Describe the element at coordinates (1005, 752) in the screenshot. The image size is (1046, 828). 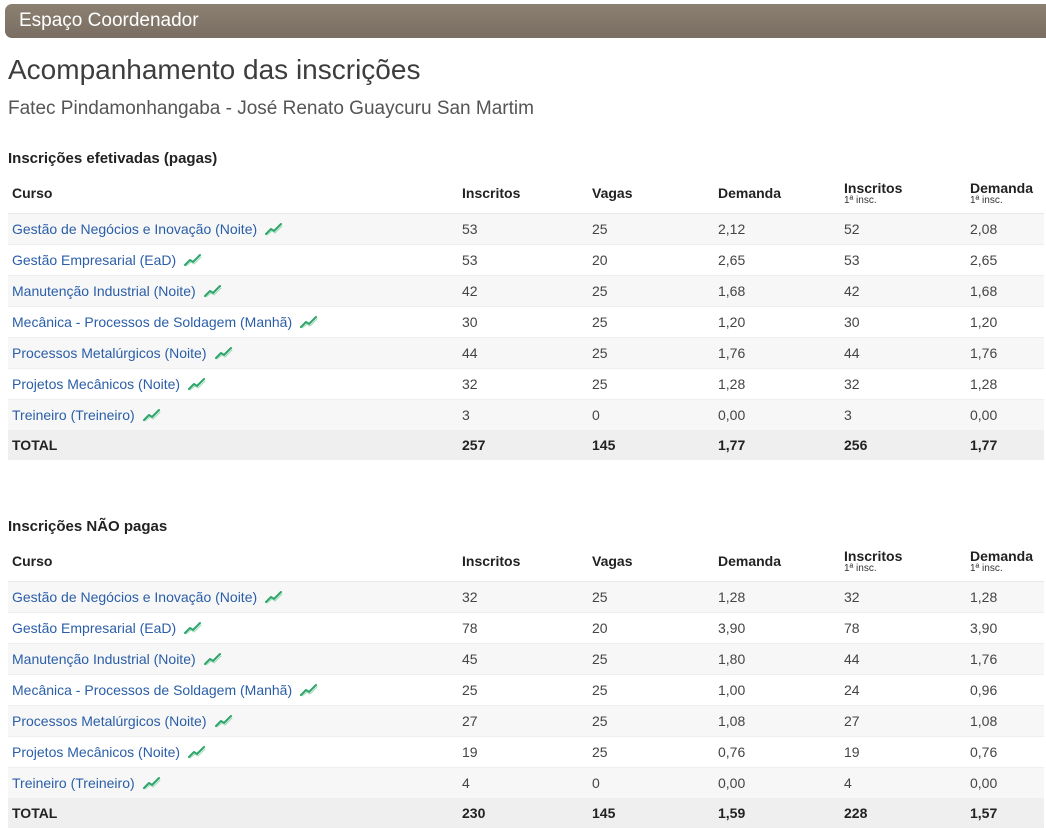
I see `demanda-1a-cell: 0,76` at that location.